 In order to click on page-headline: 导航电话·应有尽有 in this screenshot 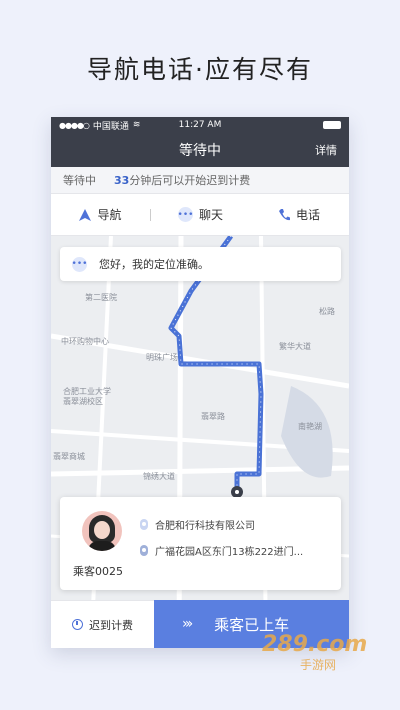, I will do `click(200, 69)`.